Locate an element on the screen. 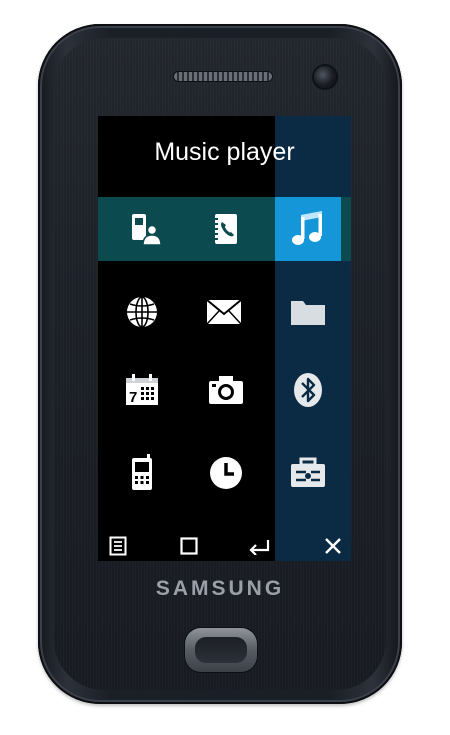  window-button is located at coordinates (189, 546).